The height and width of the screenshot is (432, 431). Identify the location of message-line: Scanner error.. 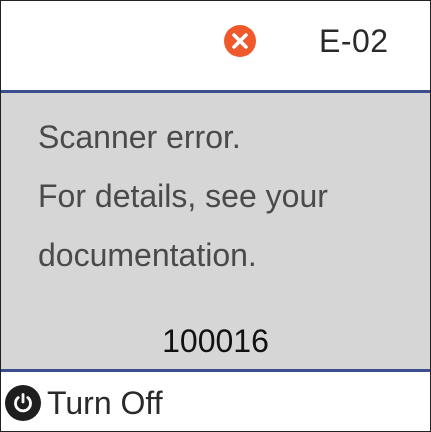
(139, 137).